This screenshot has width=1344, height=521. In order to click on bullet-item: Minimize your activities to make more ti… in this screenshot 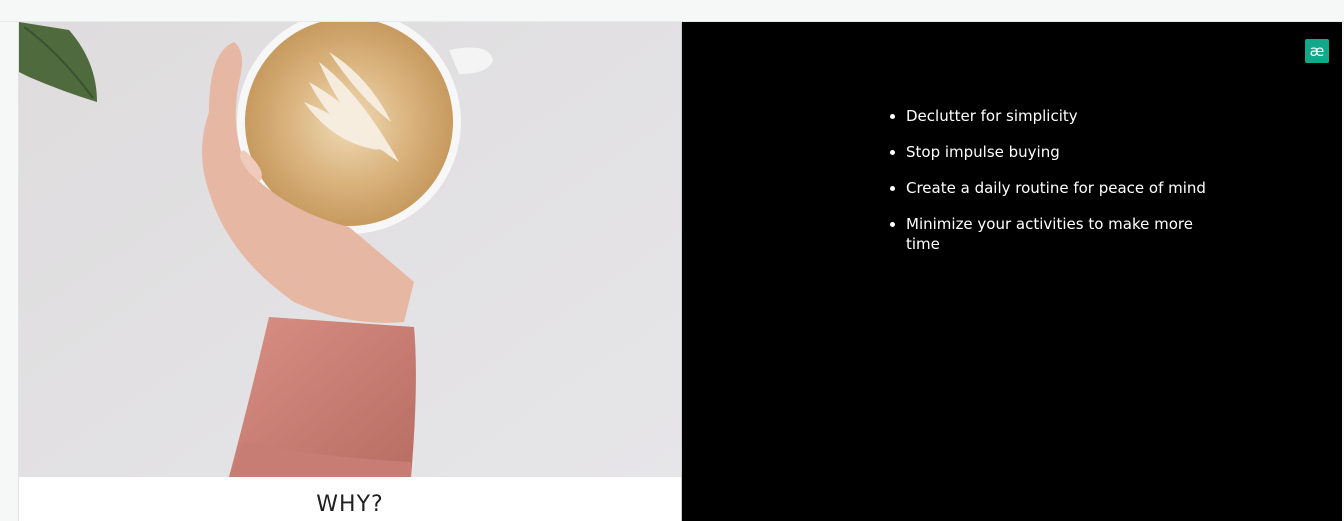, I will do `click(1066, 234)`.